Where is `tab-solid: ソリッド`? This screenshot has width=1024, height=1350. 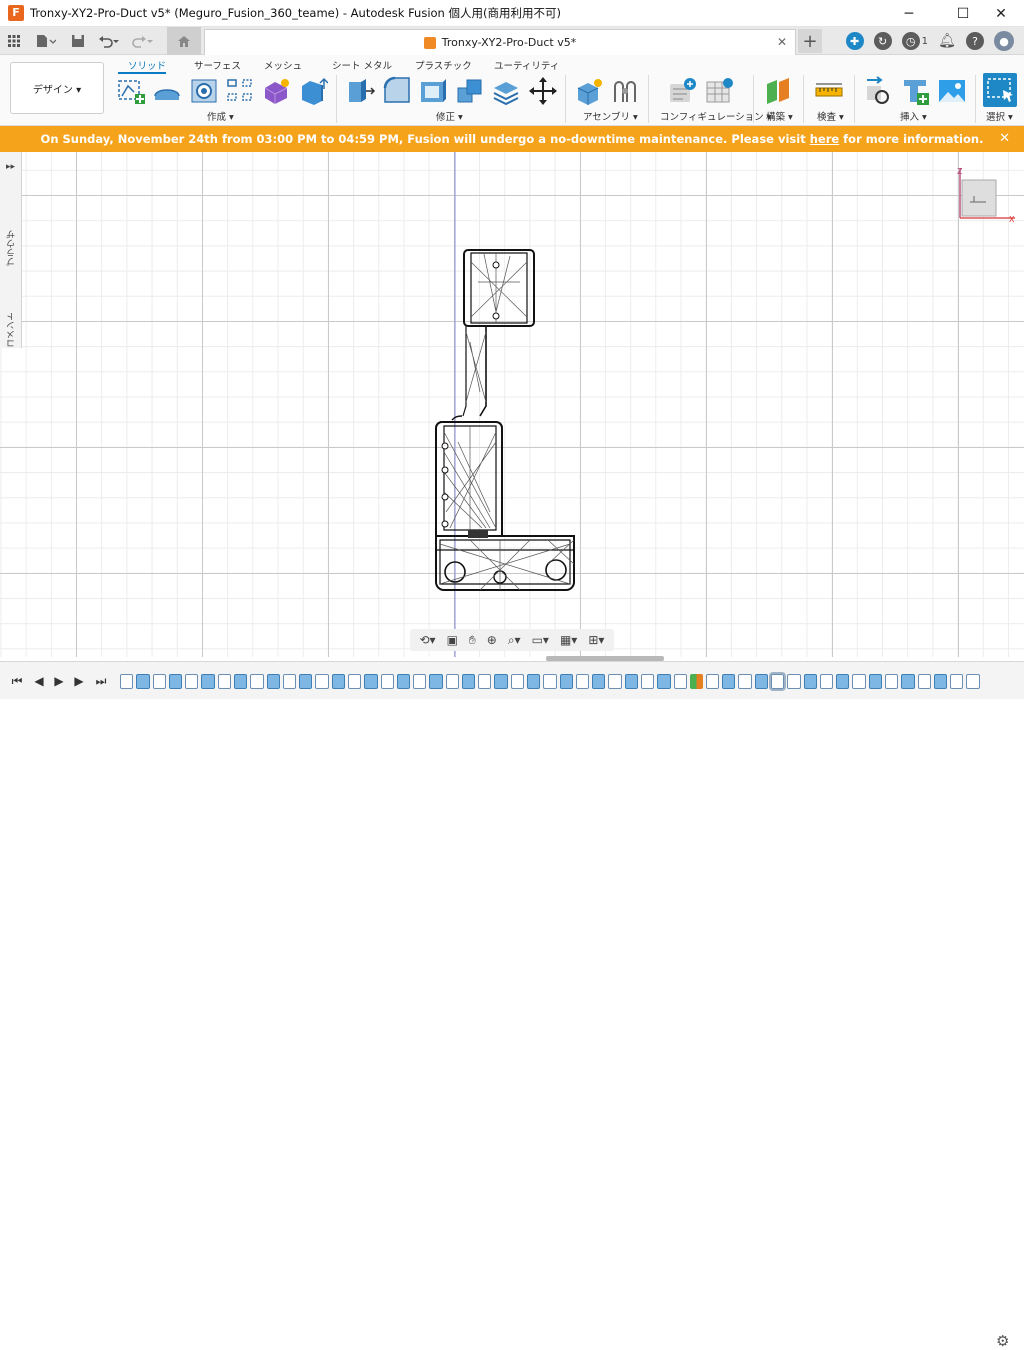 tab-solid: ソリッド is located at coordinates (147, 65).